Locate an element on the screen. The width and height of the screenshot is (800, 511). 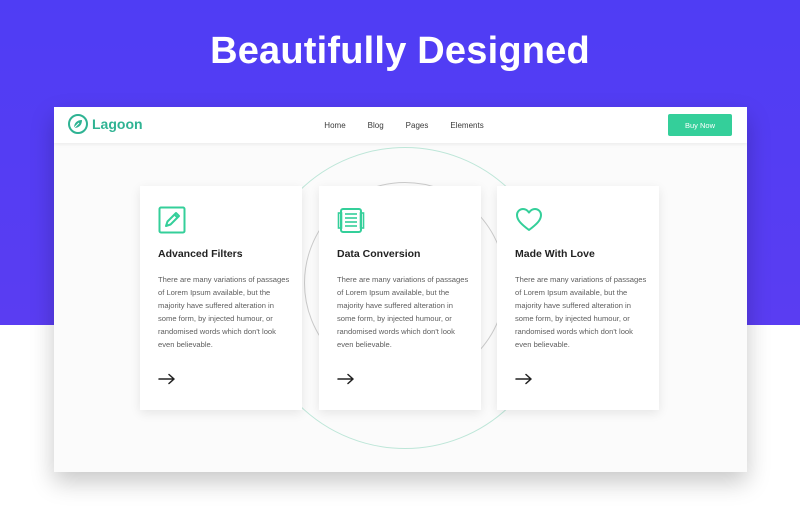
nav-link-pages: Pages is located at coordinates (417, 125).